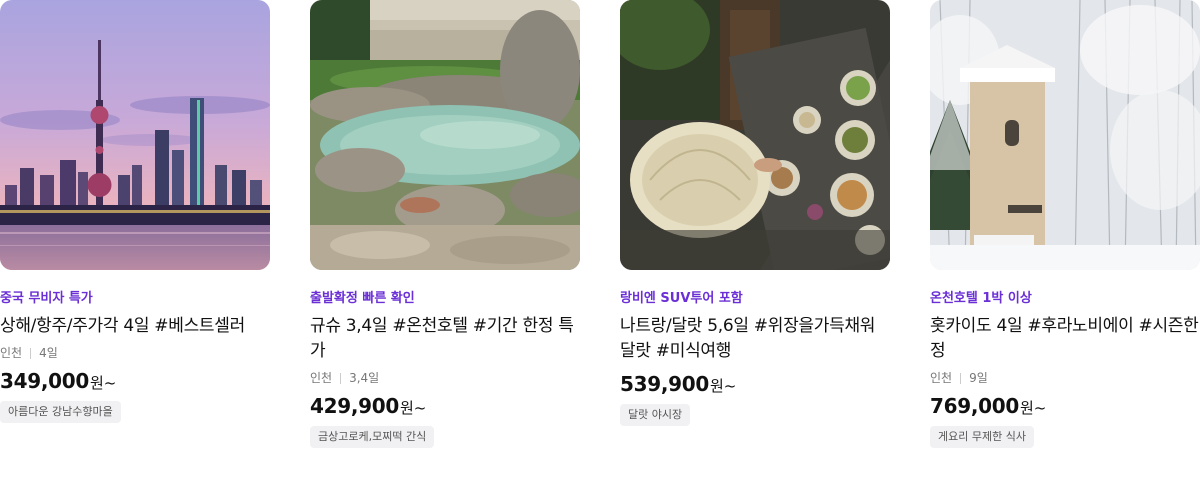 This screenshot has width=1200, height=480. I want to click on price-amount: 539,900, so click(664, 384).